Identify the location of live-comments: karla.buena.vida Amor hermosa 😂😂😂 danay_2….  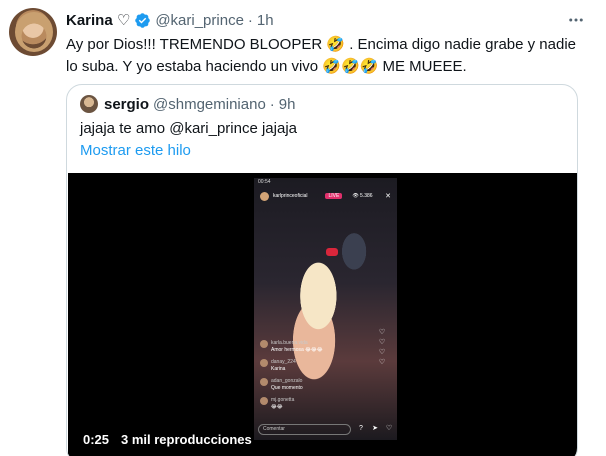
(307, 378).